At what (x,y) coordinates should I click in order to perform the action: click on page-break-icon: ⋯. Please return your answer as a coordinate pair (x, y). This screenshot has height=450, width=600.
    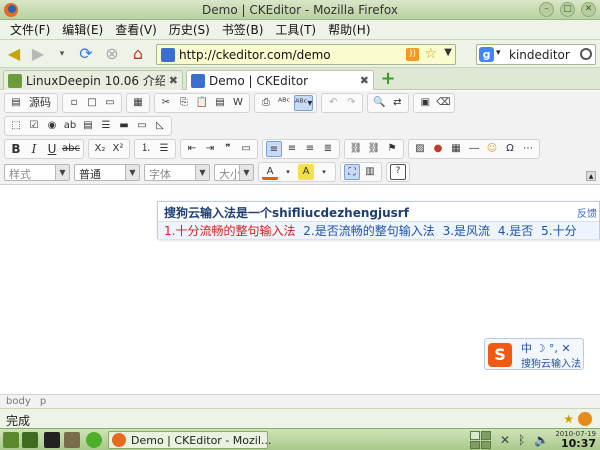
    Looking at the image, I should click on (528, 149).